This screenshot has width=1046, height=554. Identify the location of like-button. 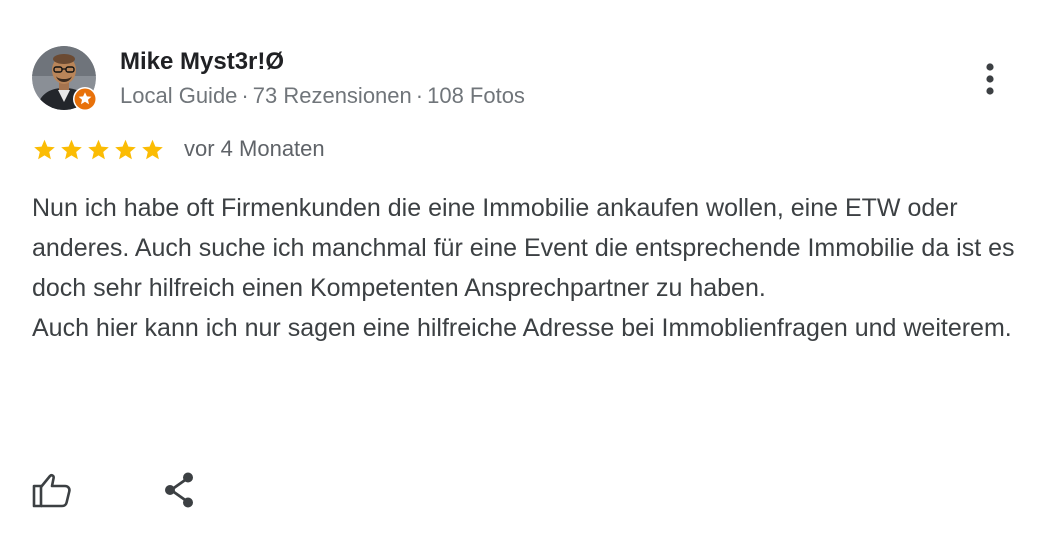
(52, 490).